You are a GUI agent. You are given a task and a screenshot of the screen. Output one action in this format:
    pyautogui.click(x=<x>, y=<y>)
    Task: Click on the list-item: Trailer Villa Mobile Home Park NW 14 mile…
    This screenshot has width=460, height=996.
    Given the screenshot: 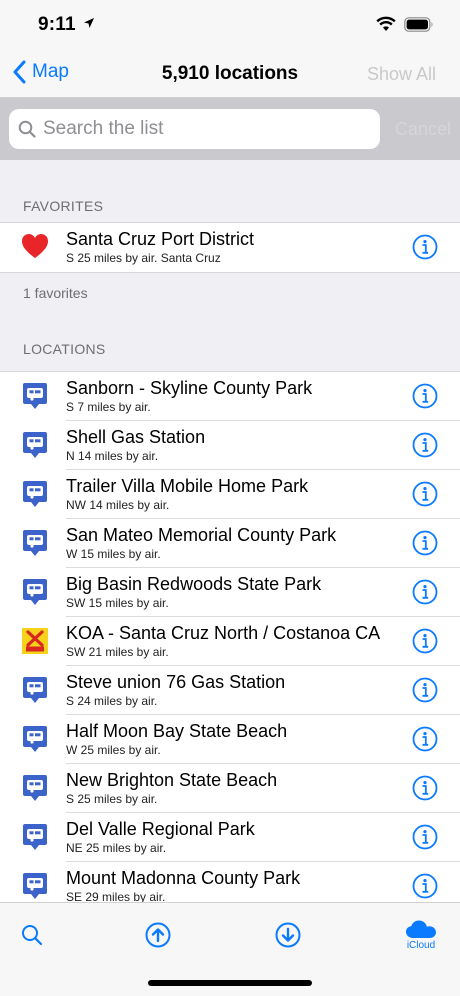 What is the action you would take?
    pyautogui.click(x=230, y=494)
    